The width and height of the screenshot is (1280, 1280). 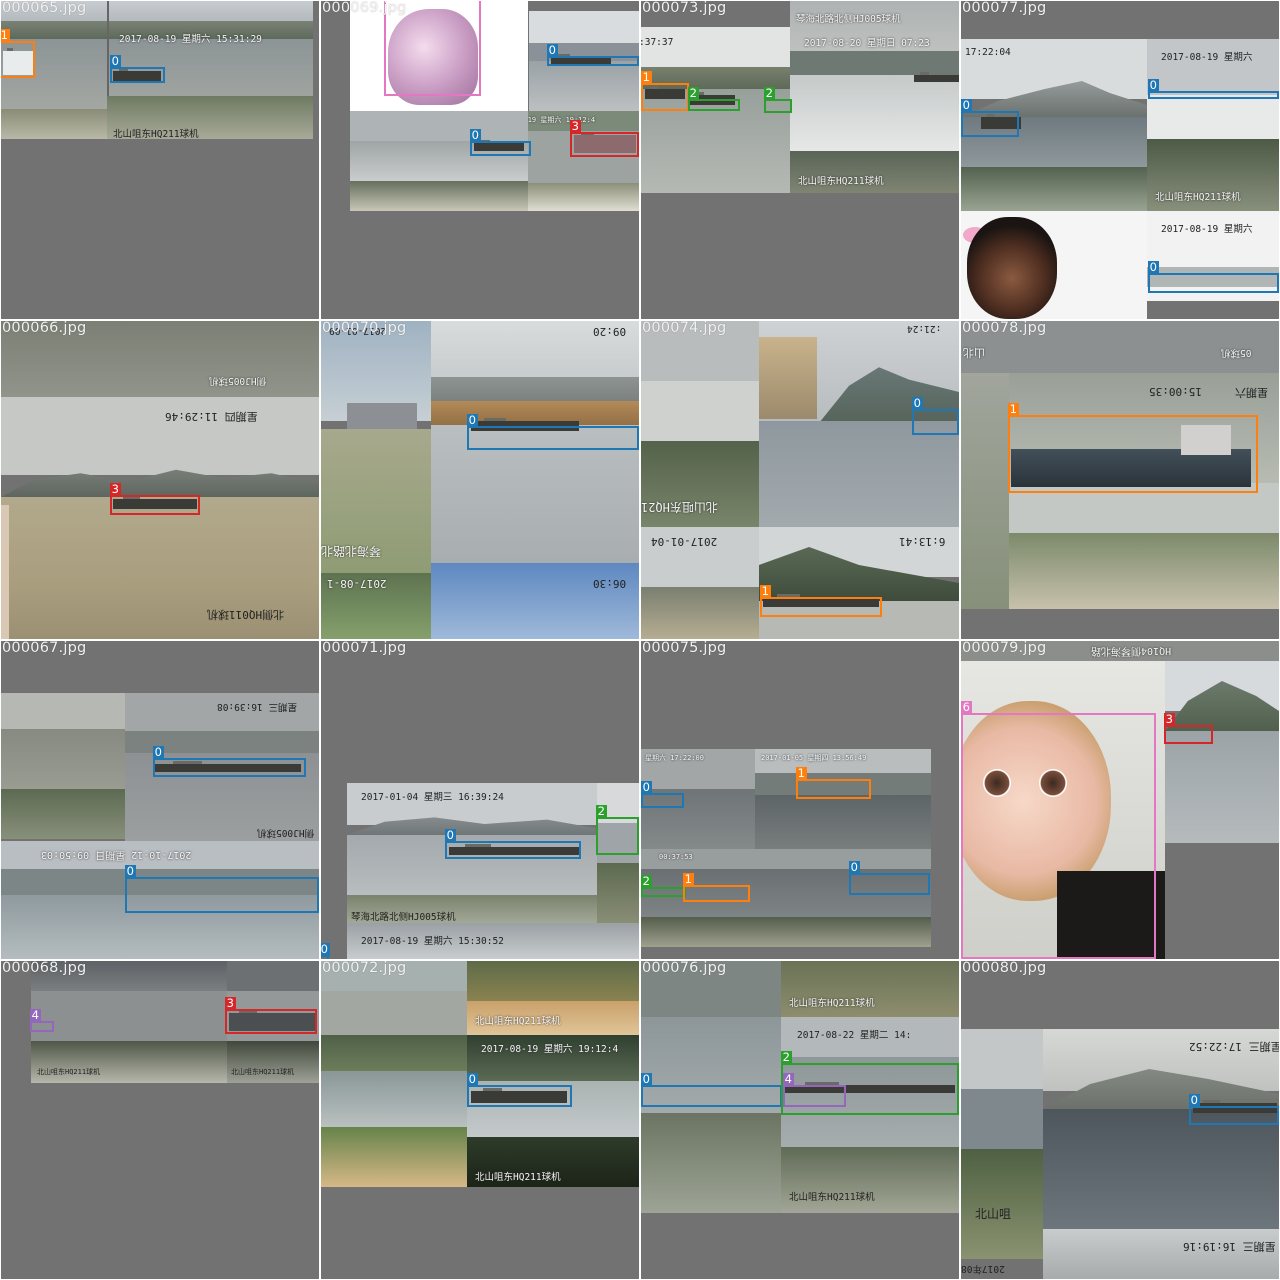 What do you see at coordinates (190, 39) in the screenshot?
I see `timestamp-overlay: 2017-08-19 星期六 15:31:29` at bounding box center [190, 39].